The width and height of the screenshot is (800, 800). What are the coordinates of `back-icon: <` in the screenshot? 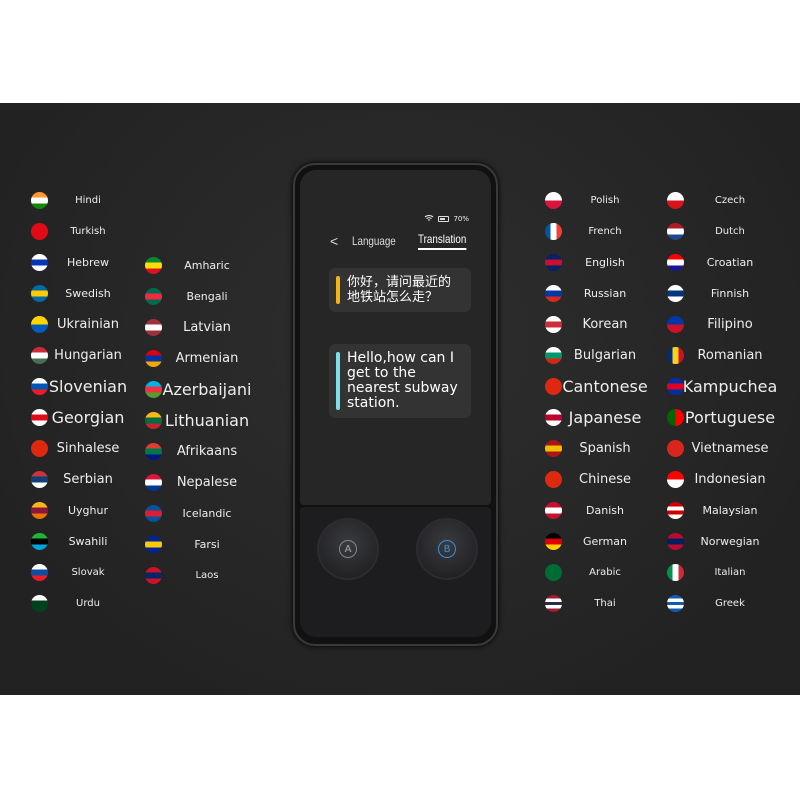 It's located at (334, 241).